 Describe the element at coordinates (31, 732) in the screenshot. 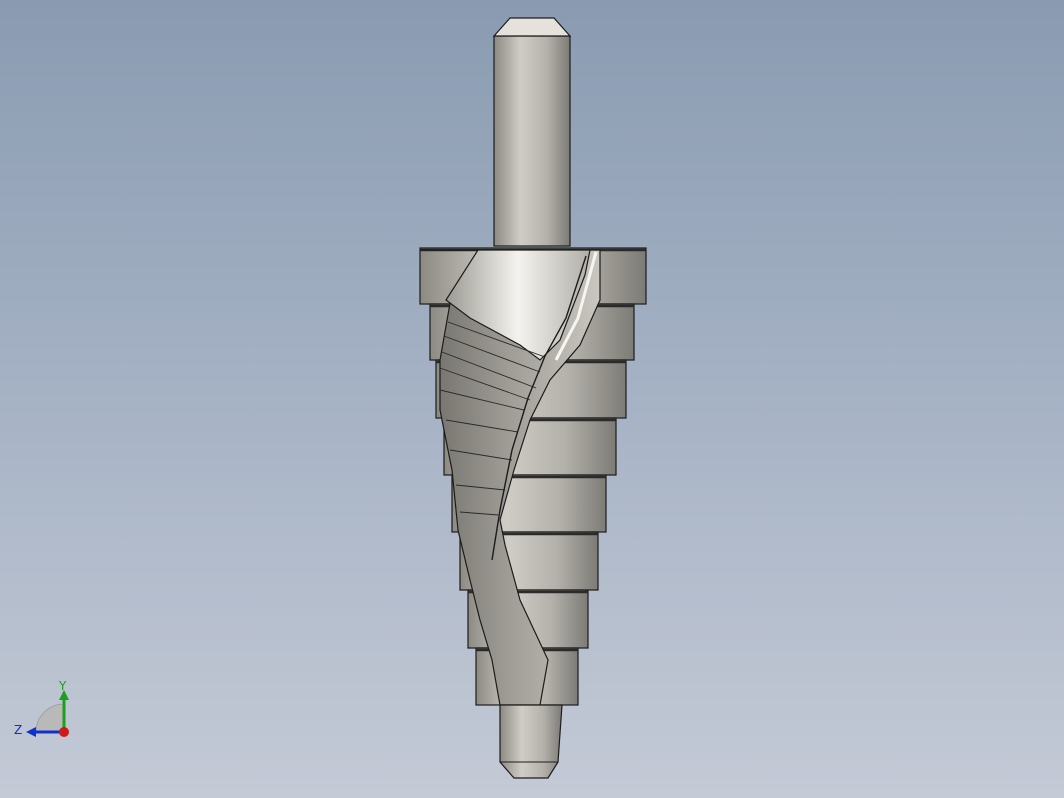

I see `z-axis-head` at that location.